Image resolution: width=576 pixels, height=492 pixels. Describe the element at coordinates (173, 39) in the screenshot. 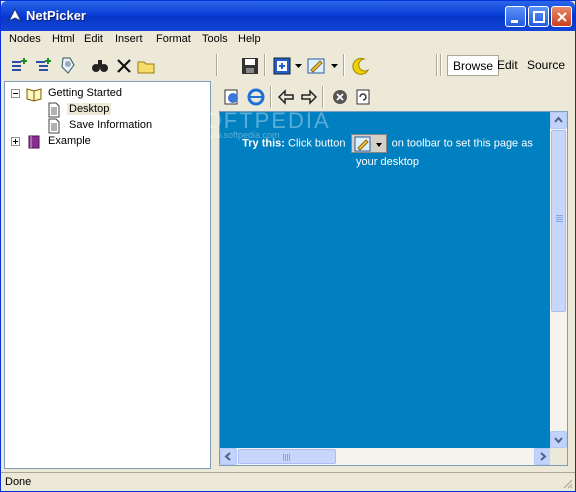

I see `menu-format: Format` at that location.